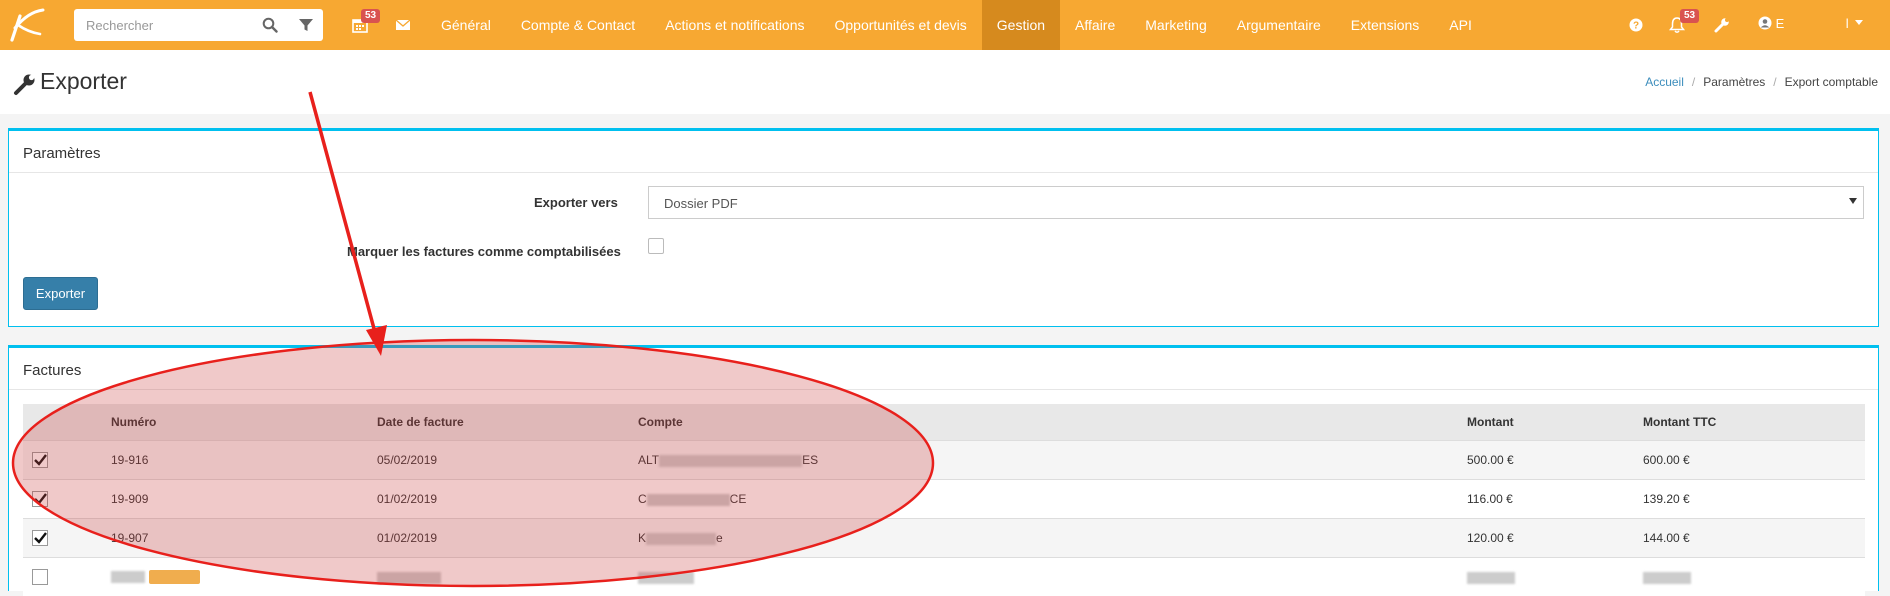 This screenshot has width=1890, height=596. I want to click on compte-start: ALT, so click(648, 460).